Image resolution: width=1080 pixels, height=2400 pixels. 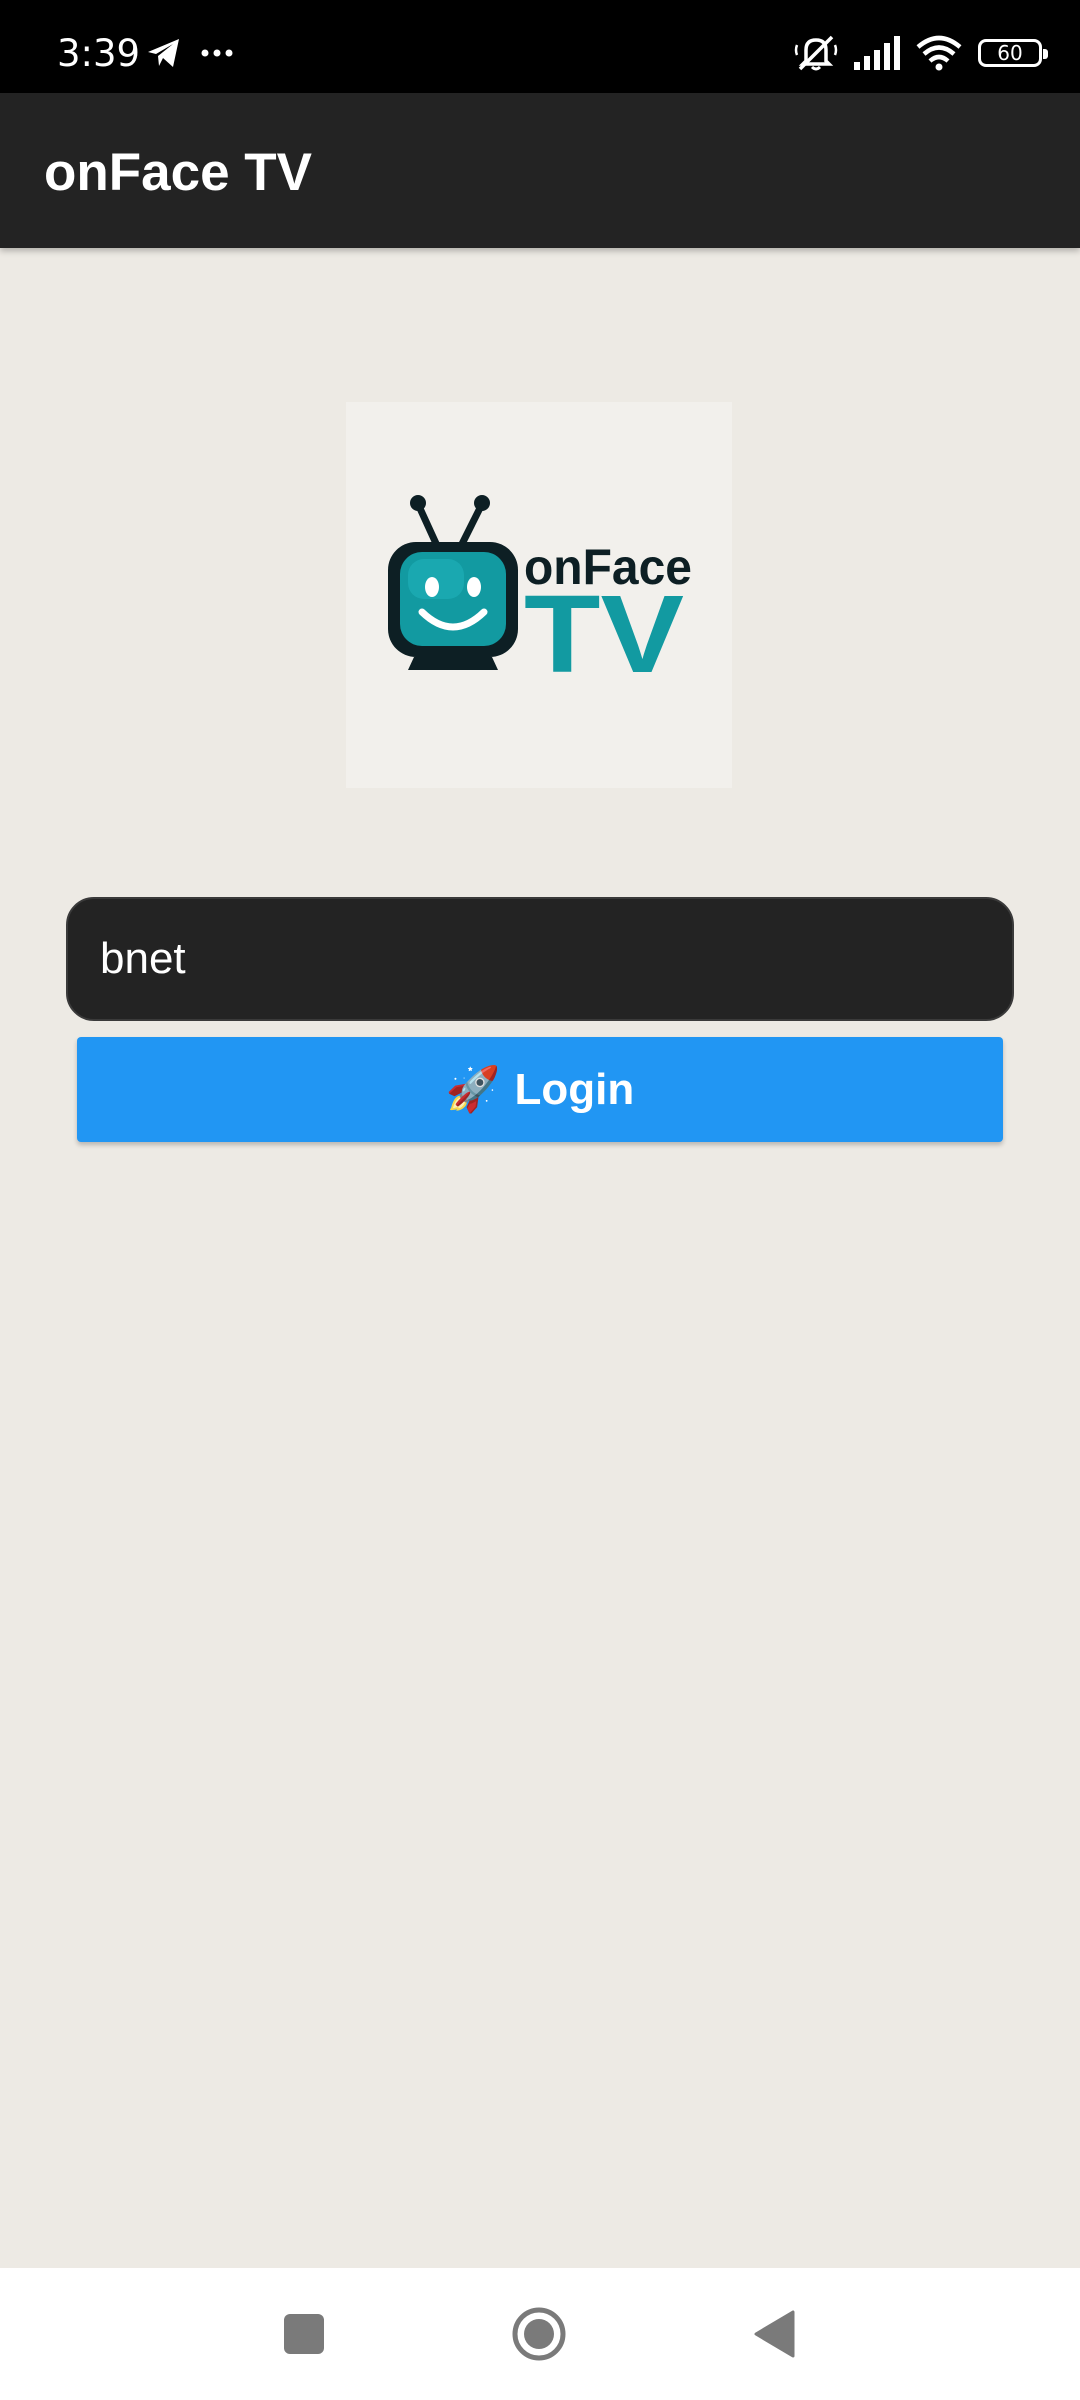 What do you see at coordinates (473, 1089) in the screenshot?
I see `rocket-icon: 🚀` at bounding box center [473, 1089].